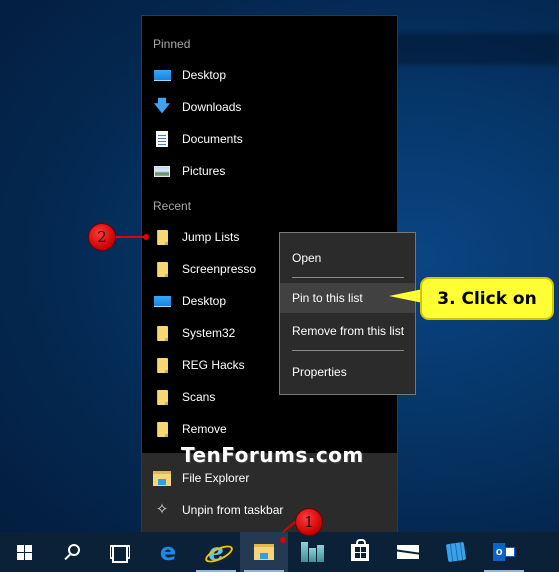 This screenshot has width=559, height=572. Describe the element at coordinates (347, 258) in the screenshot. I see `menu-item-open: Open` at that location.